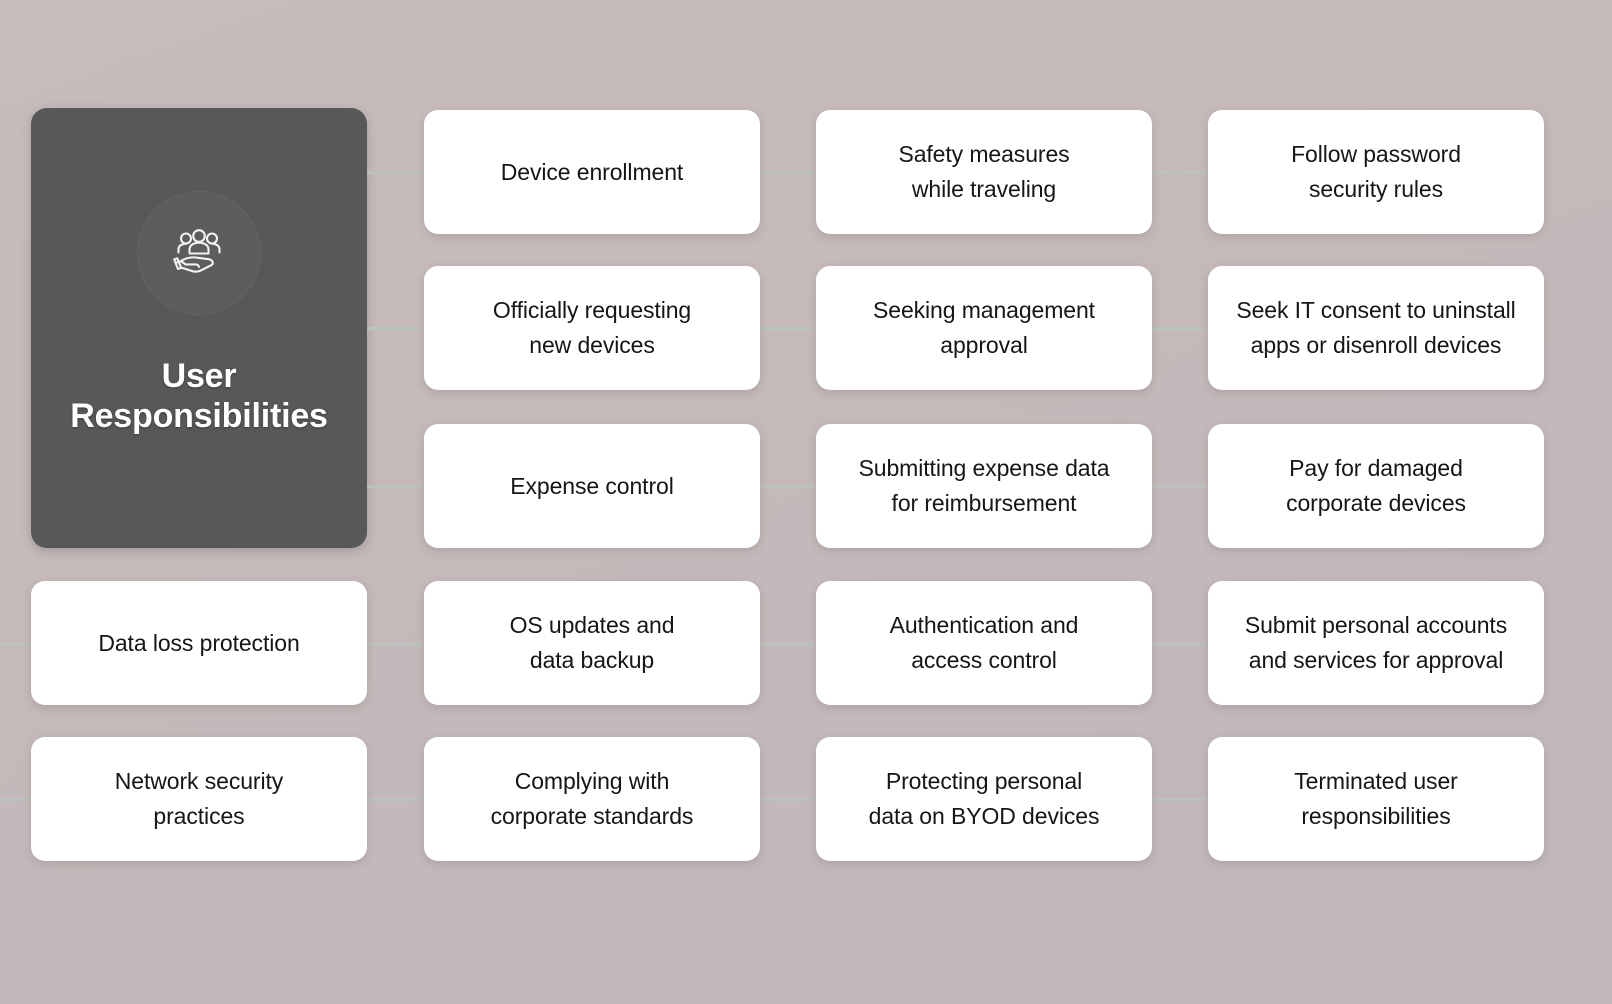 This screenshot has height=1004, width=1612. I want to click on card-label: Data loss protection, so click(199, 642).